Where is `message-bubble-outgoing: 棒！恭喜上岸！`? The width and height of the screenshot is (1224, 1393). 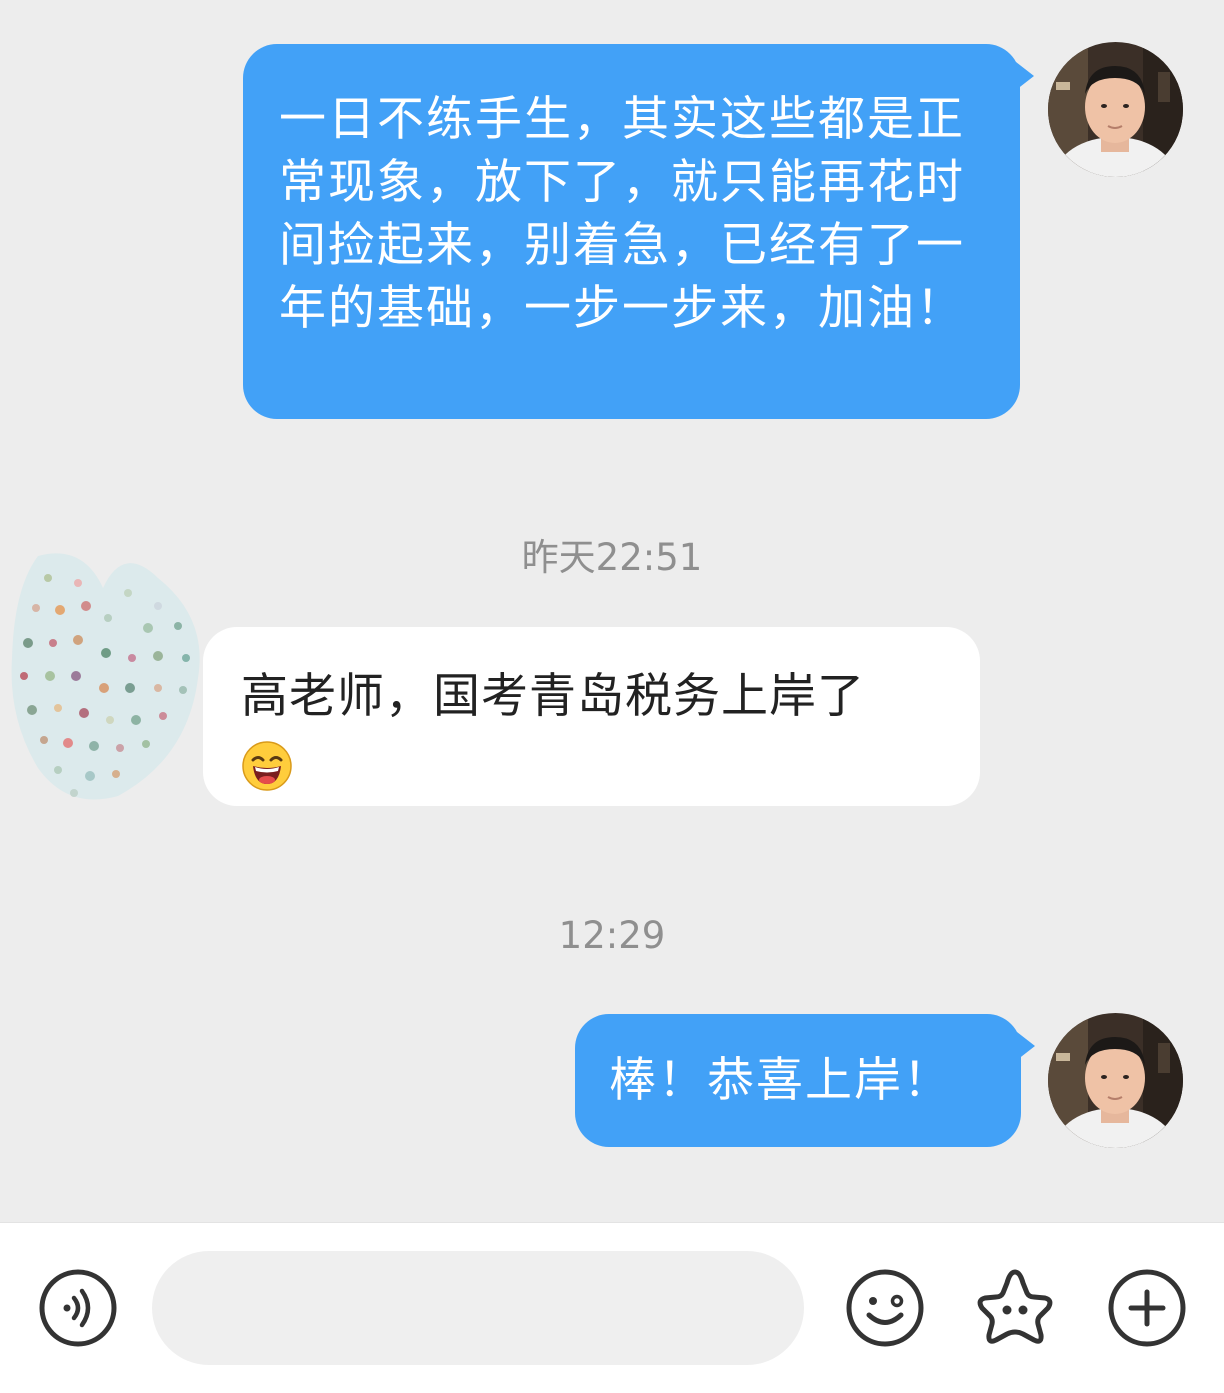 message-bubble-outgoing: 棒！恭喜上岸！ is located at coordinates (805, 1080).